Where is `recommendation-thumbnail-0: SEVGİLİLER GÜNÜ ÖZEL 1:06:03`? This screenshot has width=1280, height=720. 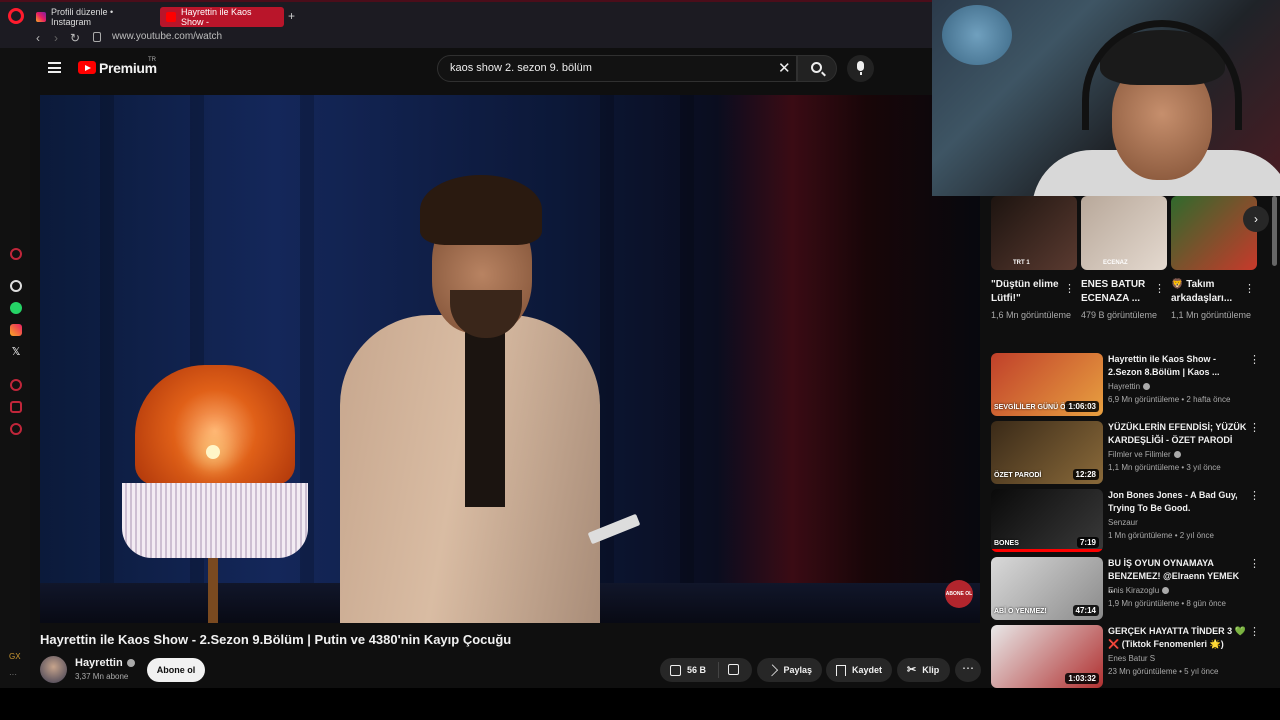
recommendation-thumbnail-0: SEVGİLİLER GÜNÜ ÖZEL 1:06:03 is located at coordinates (1047, 384).